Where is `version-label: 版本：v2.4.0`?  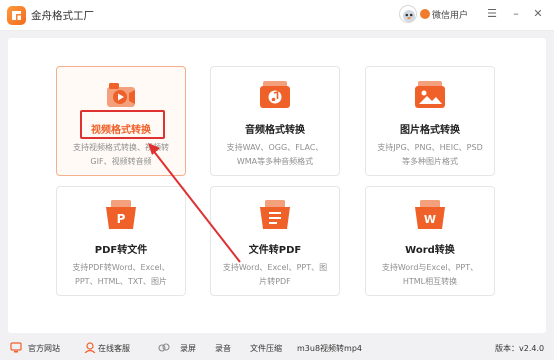 version-label: 版本：v2.4.0 is located at coordinates (520, 348).